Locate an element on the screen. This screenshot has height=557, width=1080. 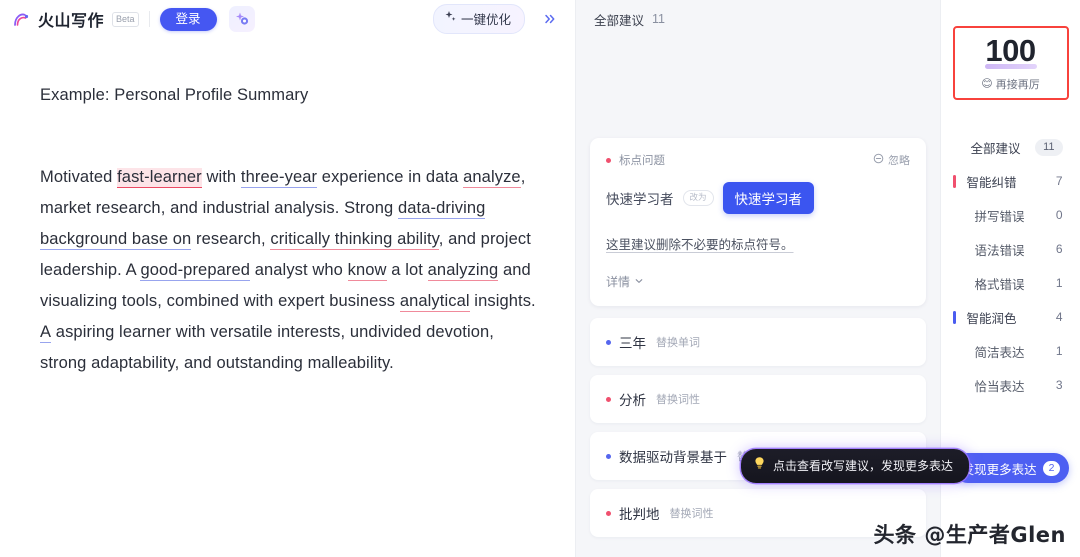
suggestion-details-toggle: 详情 is located at coordinates (758, 281).